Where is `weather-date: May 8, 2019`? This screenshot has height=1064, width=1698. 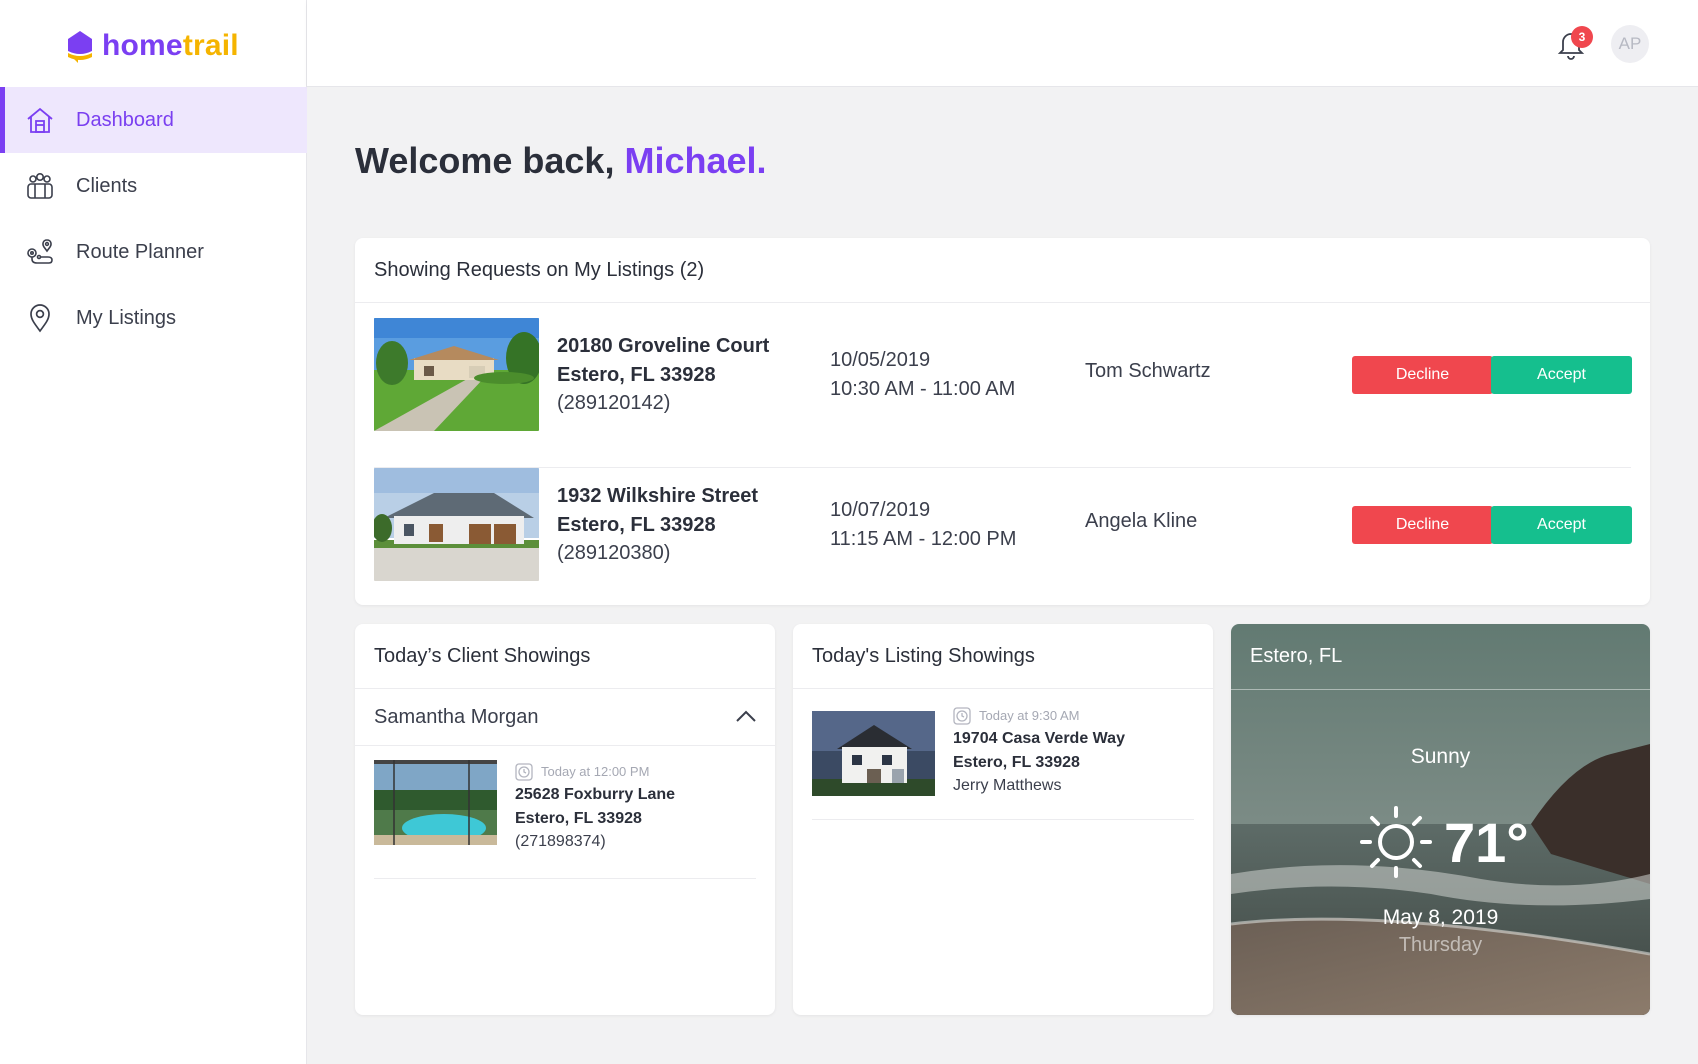 weather-date: May 8, 2019 is located at coordinates (1440, 917).